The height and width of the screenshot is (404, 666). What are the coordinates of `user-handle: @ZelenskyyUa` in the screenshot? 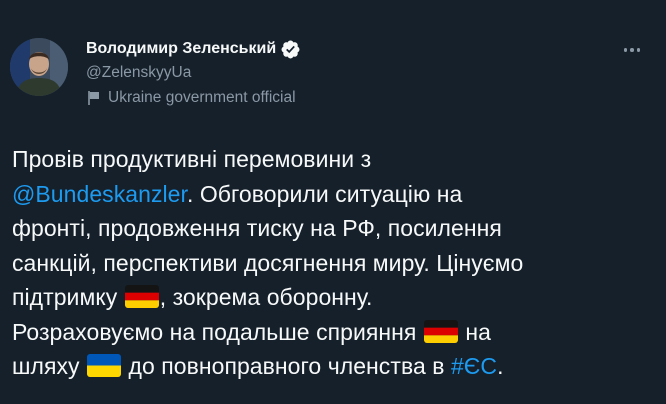 It's located at (346, 73).